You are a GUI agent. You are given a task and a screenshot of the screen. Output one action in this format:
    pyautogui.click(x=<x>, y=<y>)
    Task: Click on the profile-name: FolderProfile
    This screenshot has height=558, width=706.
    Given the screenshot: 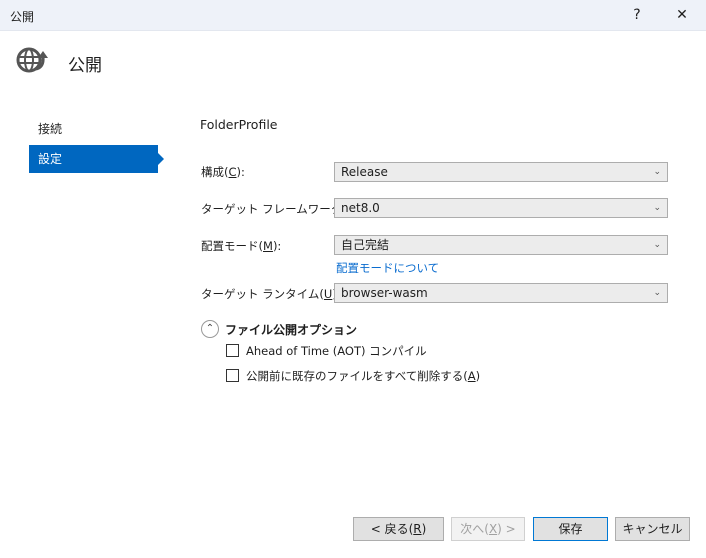 What is the action you would take?
    pyautogui.click(x=239, y=124)
    